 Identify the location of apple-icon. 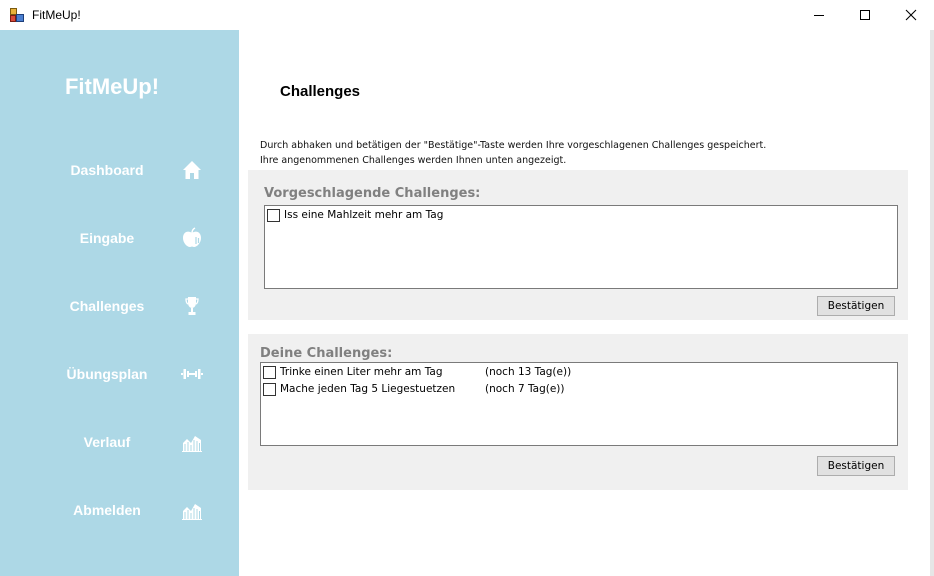
(192, 238).